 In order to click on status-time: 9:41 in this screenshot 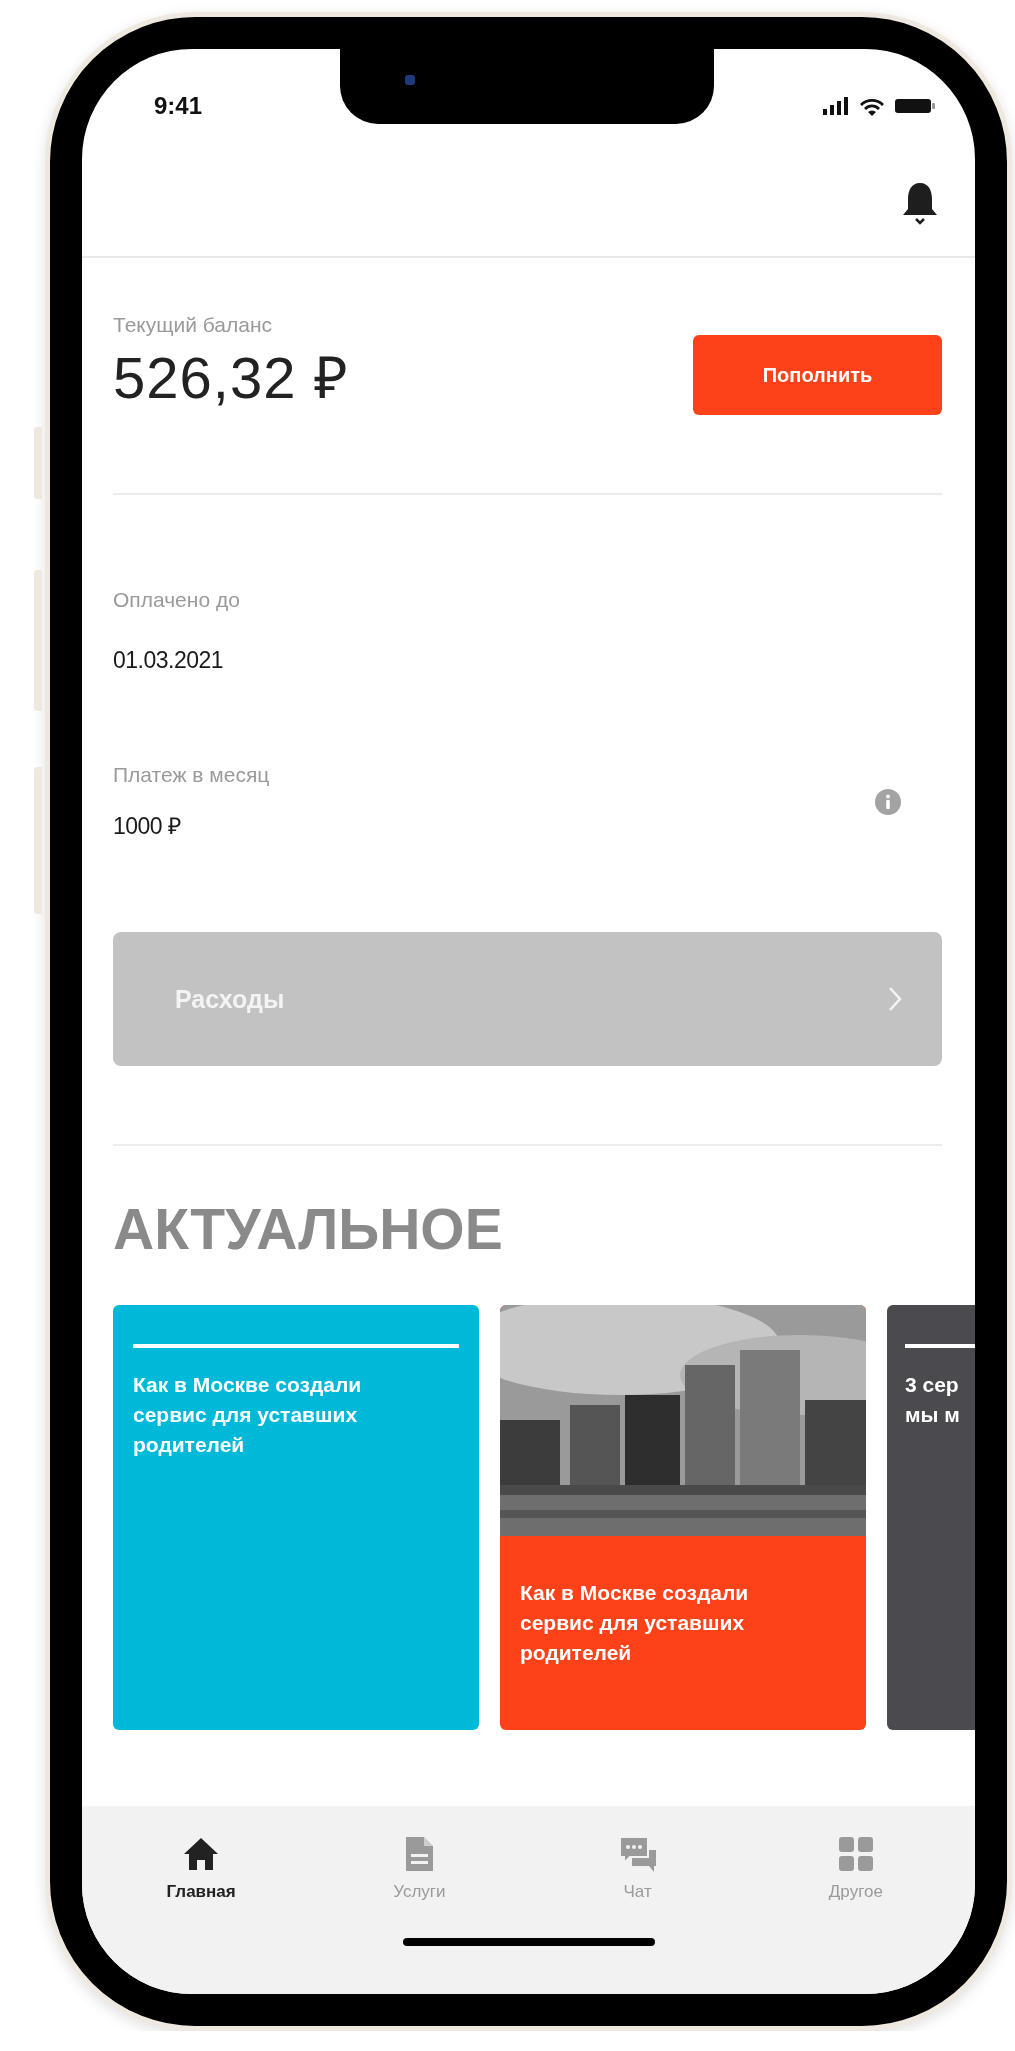, I will do `click(178, 106)`.